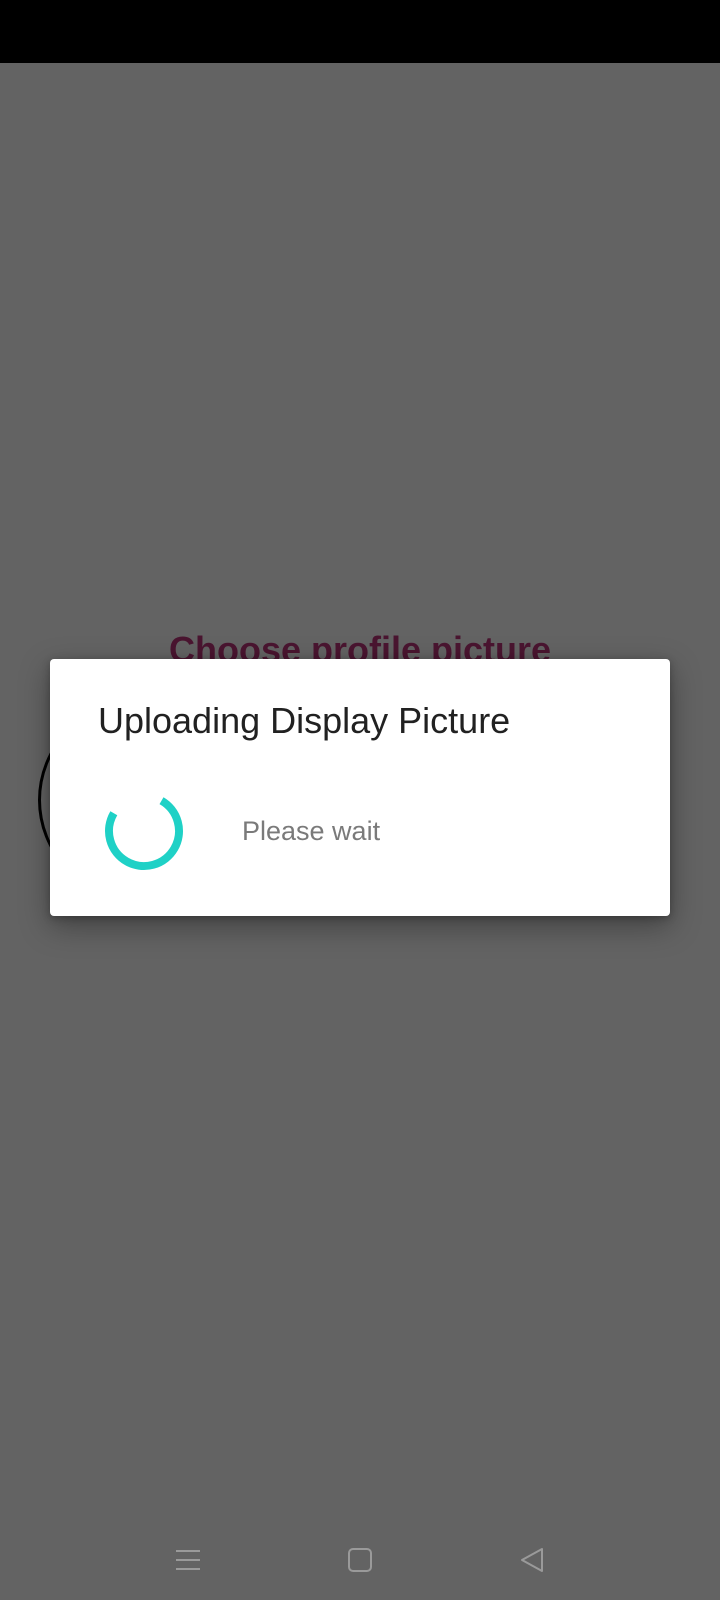  Describe the element at coordinates (304, 720) in the screenshot. I see `dialog-title: Uploading Display Picture` at that location.